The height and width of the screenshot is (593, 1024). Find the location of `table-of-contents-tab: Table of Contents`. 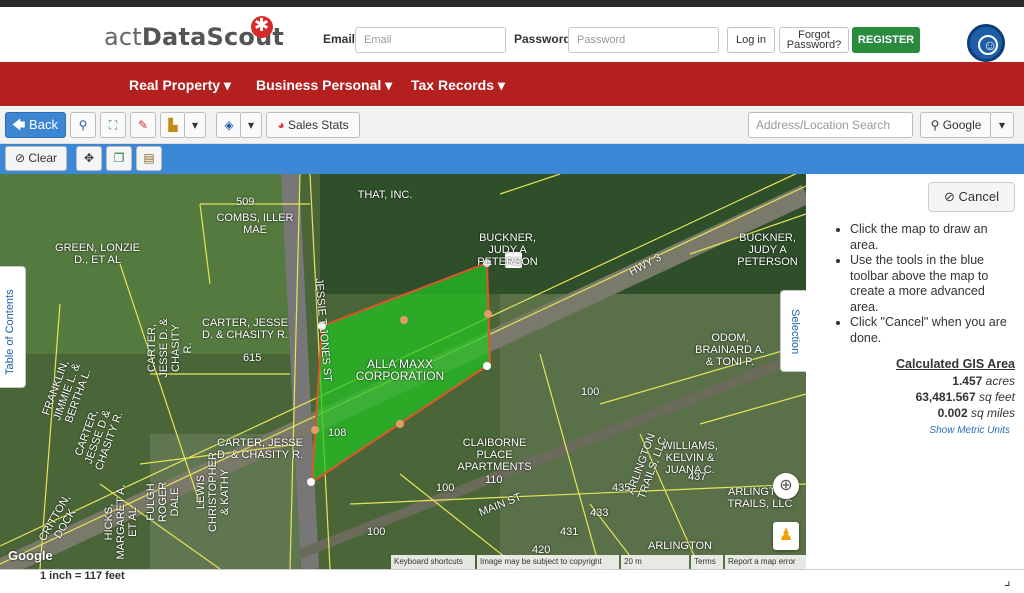

table-of-contents-tab: Table of Contents is located at coordinates (13, 327).